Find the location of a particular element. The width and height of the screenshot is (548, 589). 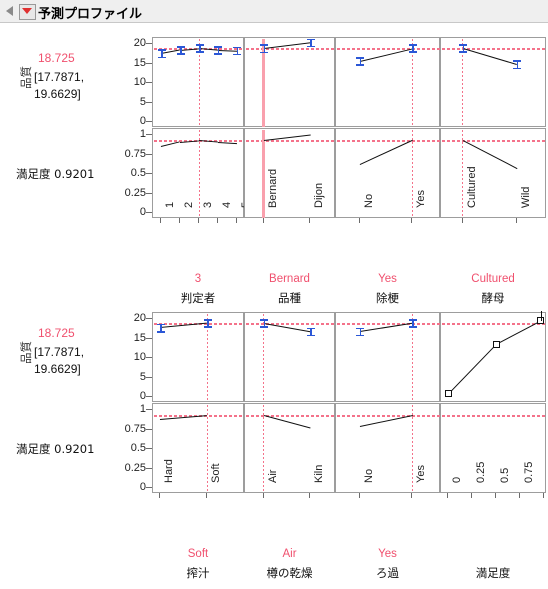

red-triangle-icon is located at coordinates (27, 11).